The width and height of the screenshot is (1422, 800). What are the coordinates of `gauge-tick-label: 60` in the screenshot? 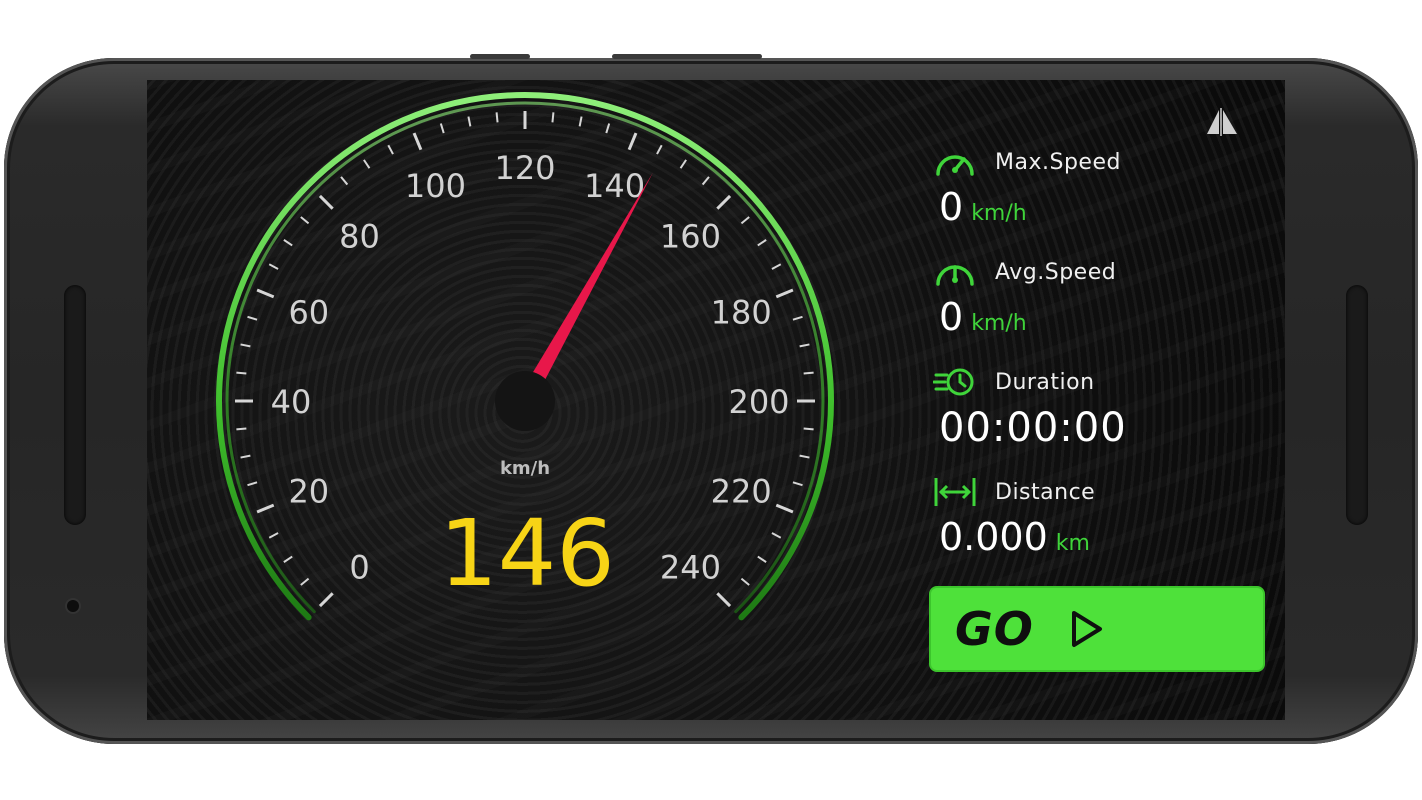 It's located at (308, 312).